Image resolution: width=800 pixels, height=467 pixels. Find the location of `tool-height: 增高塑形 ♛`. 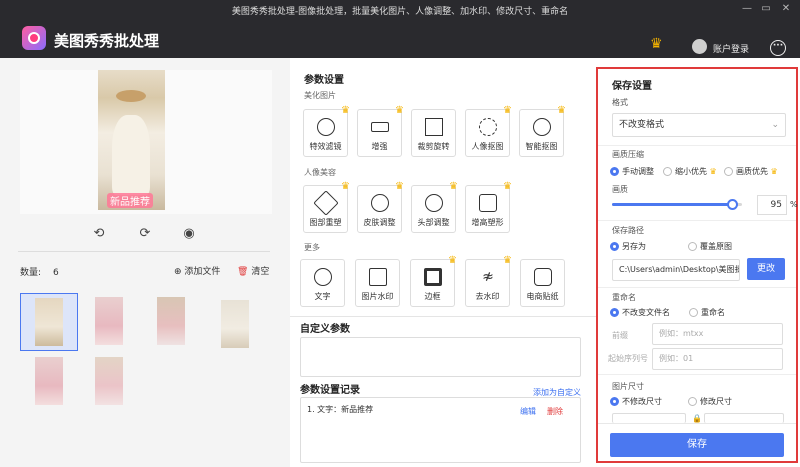

tool-height: 增高塑形 ♛ is located at coordinates (488, 207).